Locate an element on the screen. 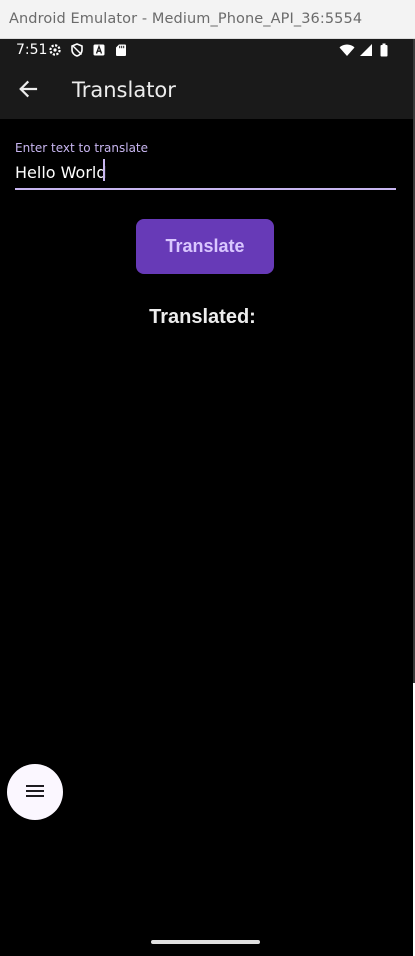  back-button is located at coordinates (28, 91).